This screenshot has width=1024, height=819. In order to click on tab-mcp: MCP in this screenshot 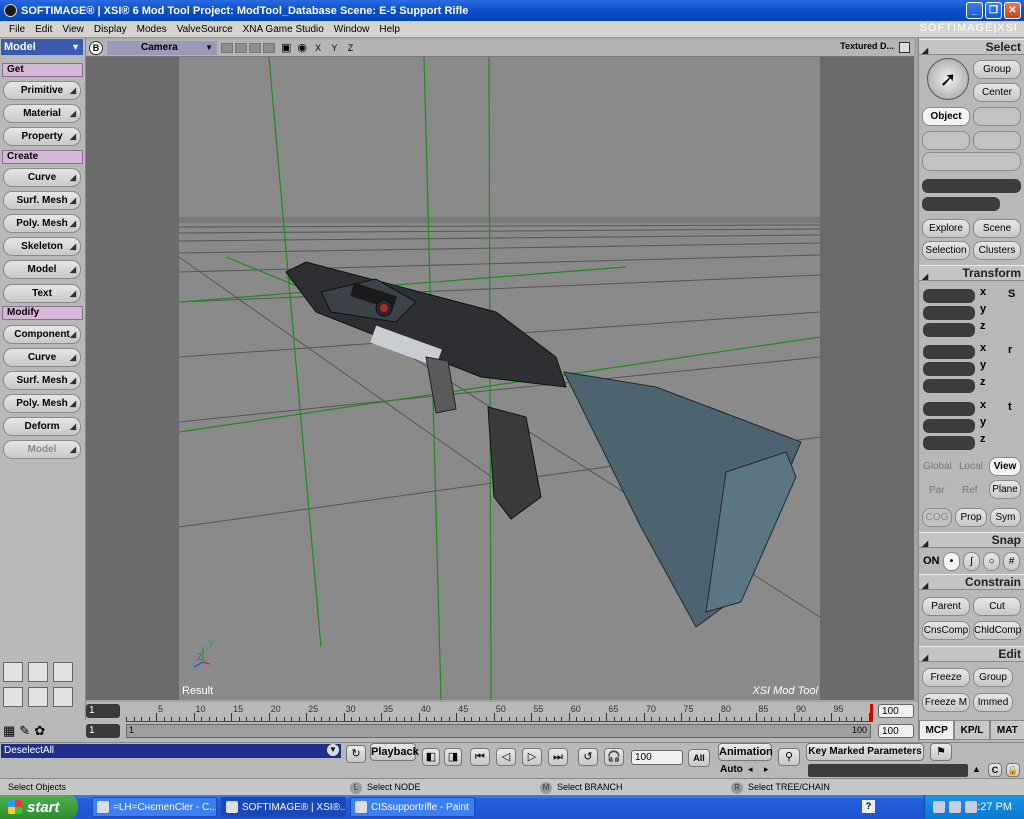, I will do `click(937, 730)`.